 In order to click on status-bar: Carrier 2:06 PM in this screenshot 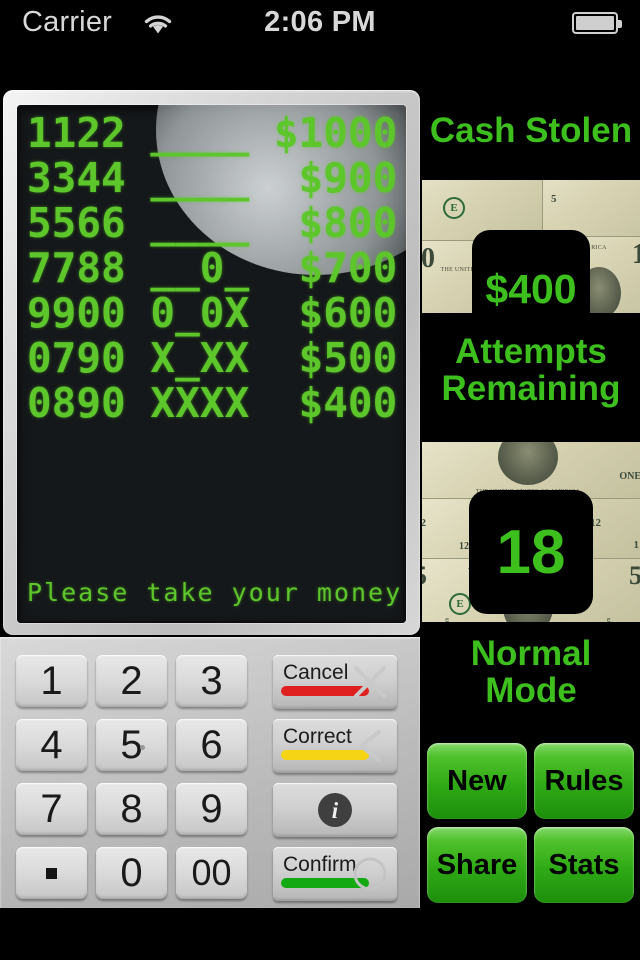, I will do `click(320, 22)`.